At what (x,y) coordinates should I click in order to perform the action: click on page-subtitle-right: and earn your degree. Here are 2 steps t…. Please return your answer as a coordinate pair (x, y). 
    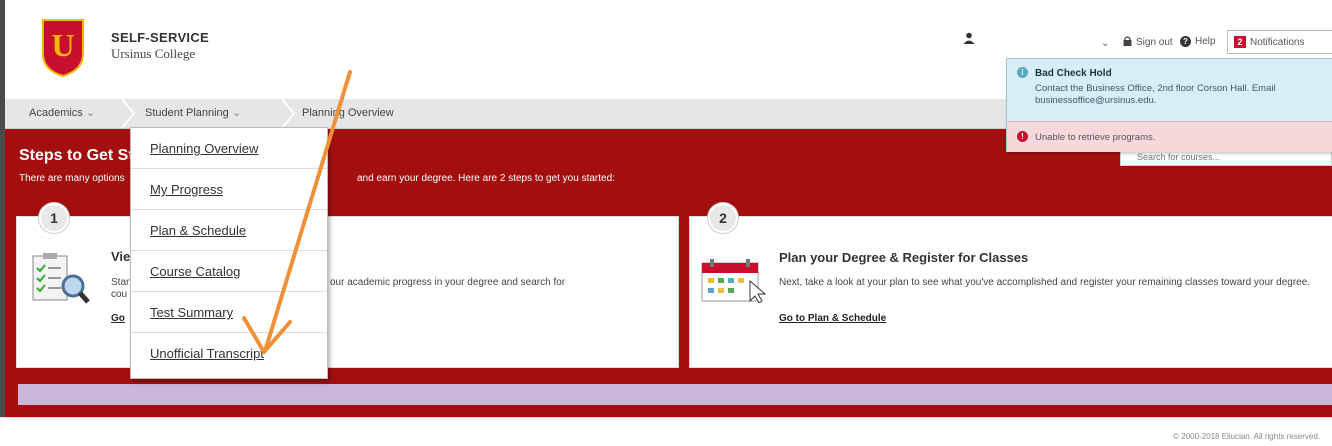
    Looking at the image, I should click on (486, 178).